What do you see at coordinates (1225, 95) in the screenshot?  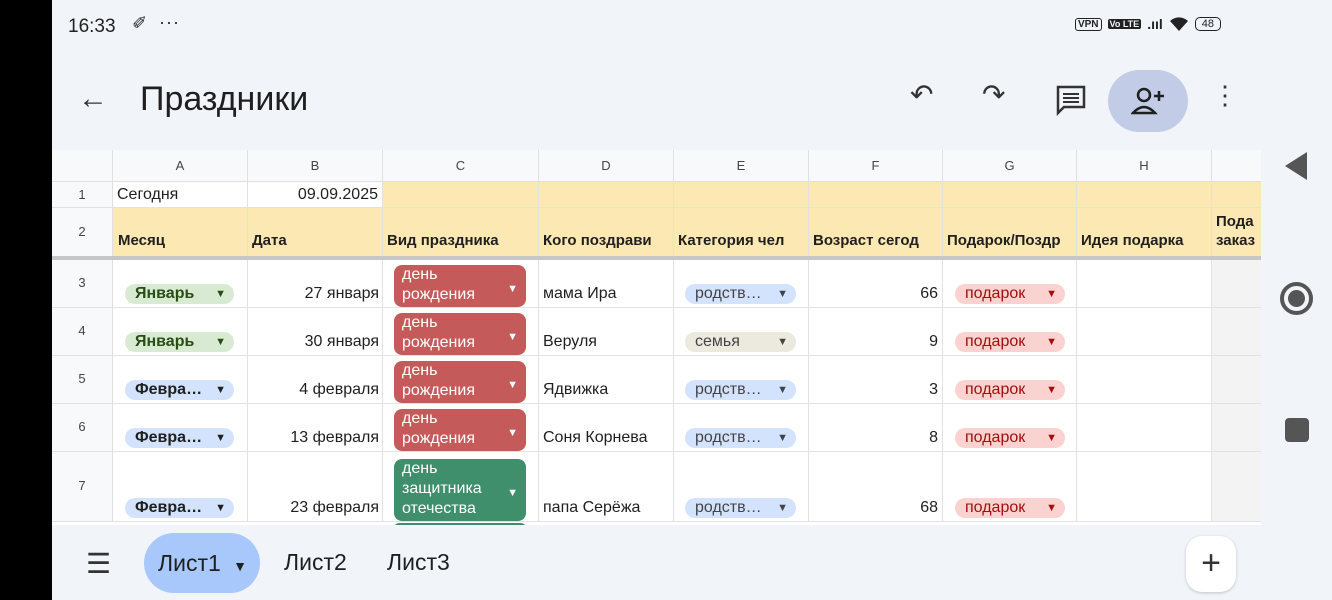 I see `more-options-icon: ⋮` at bounding box center [1225, 95].